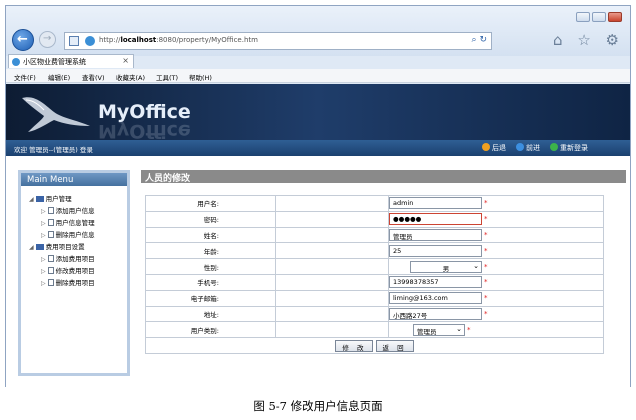  I want to click on search-icon: ⌕, so click(474, 40).